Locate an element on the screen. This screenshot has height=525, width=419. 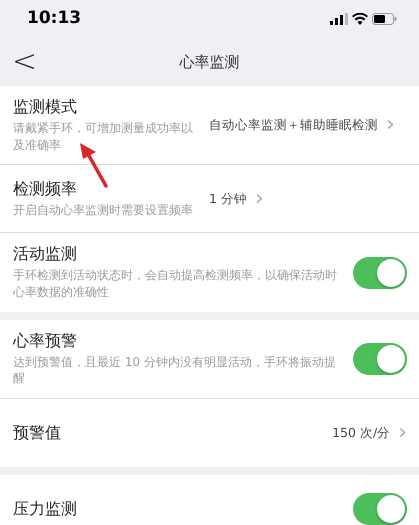
setting-description: 开启自动心率监测时需要设置频率 is located at coordinates (103, 210).